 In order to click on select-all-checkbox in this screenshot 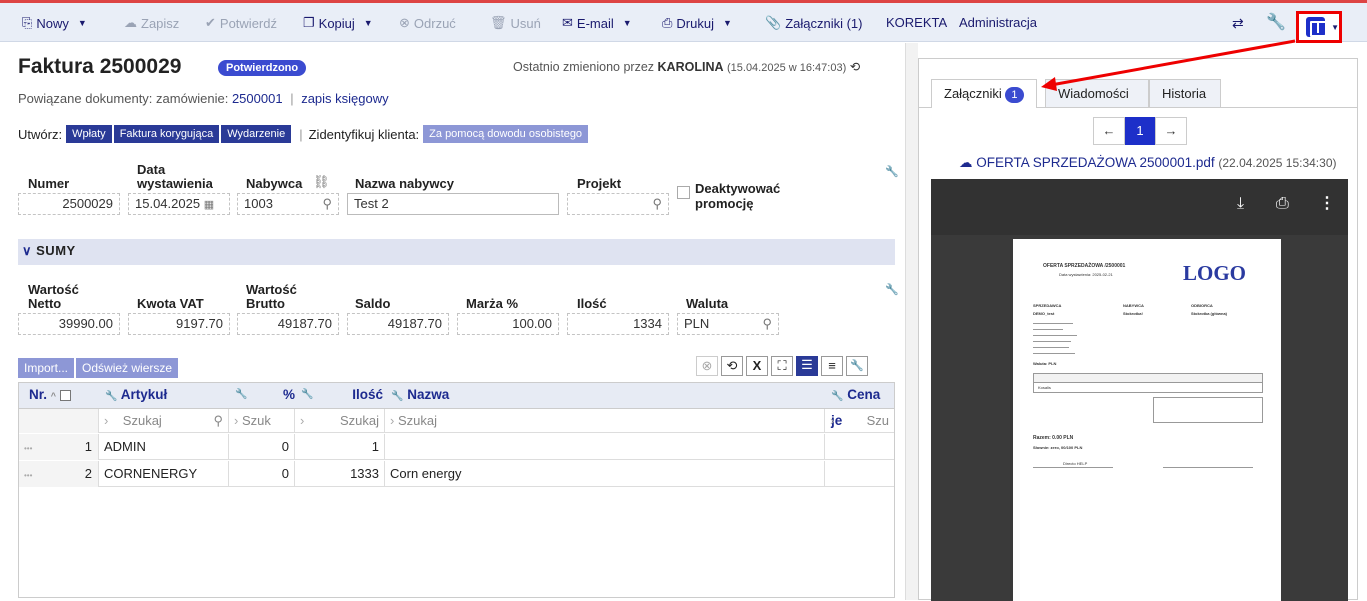, I will do `click(65, 395)`.